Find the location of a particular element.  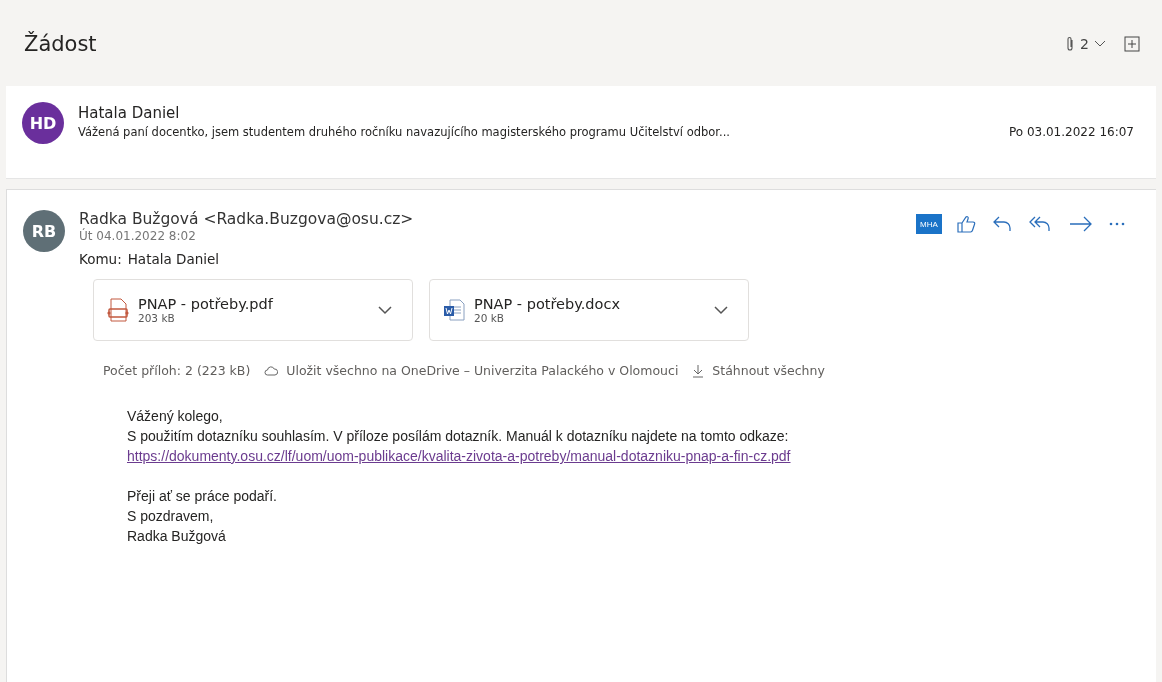

thumbs-up-icon is located at coordinates (967, 224).